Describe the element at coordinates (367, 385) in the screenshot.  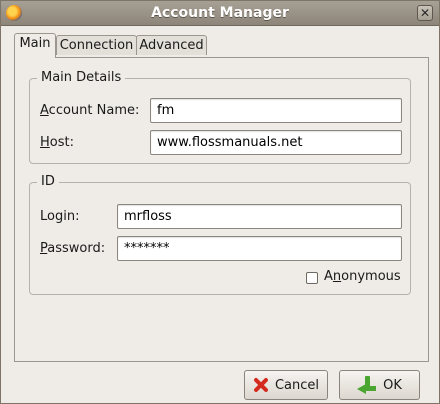
I see `ok-arrow-icon` at that location.